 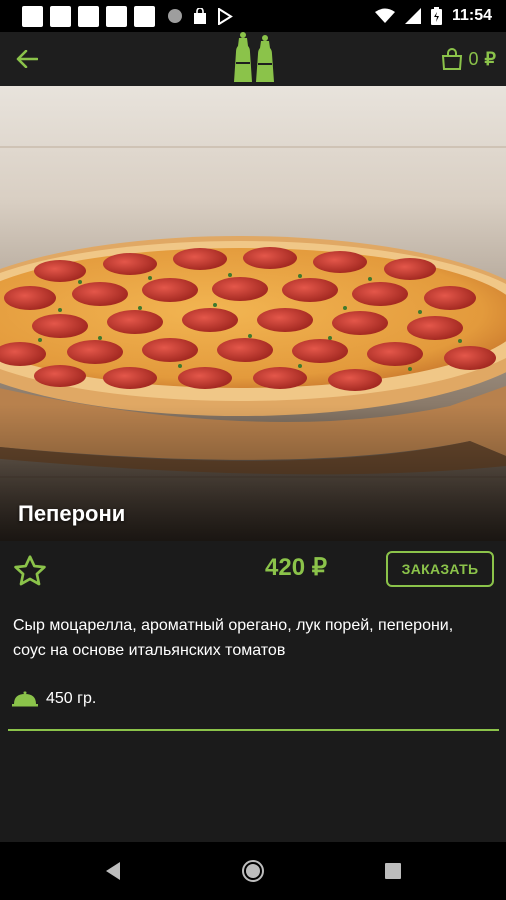 I want to click on divider, so click(x=253, y=730).